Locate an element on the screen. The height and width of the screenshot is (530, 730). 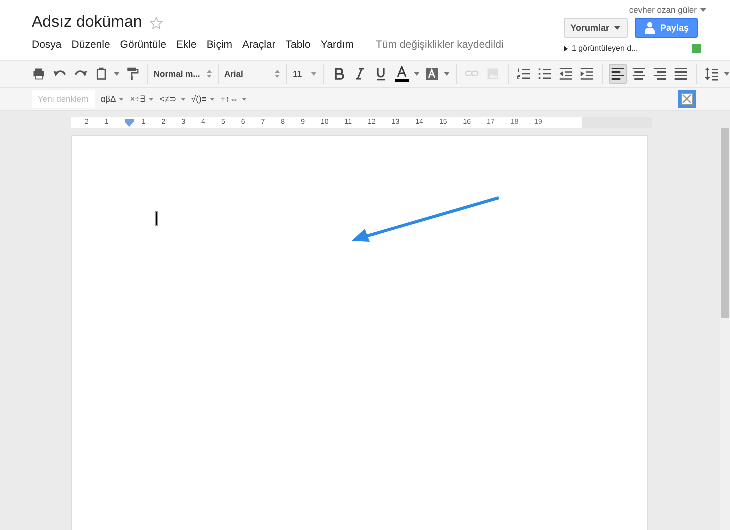
font-size-dropdown: 11 is located at coordinates (305, 74).